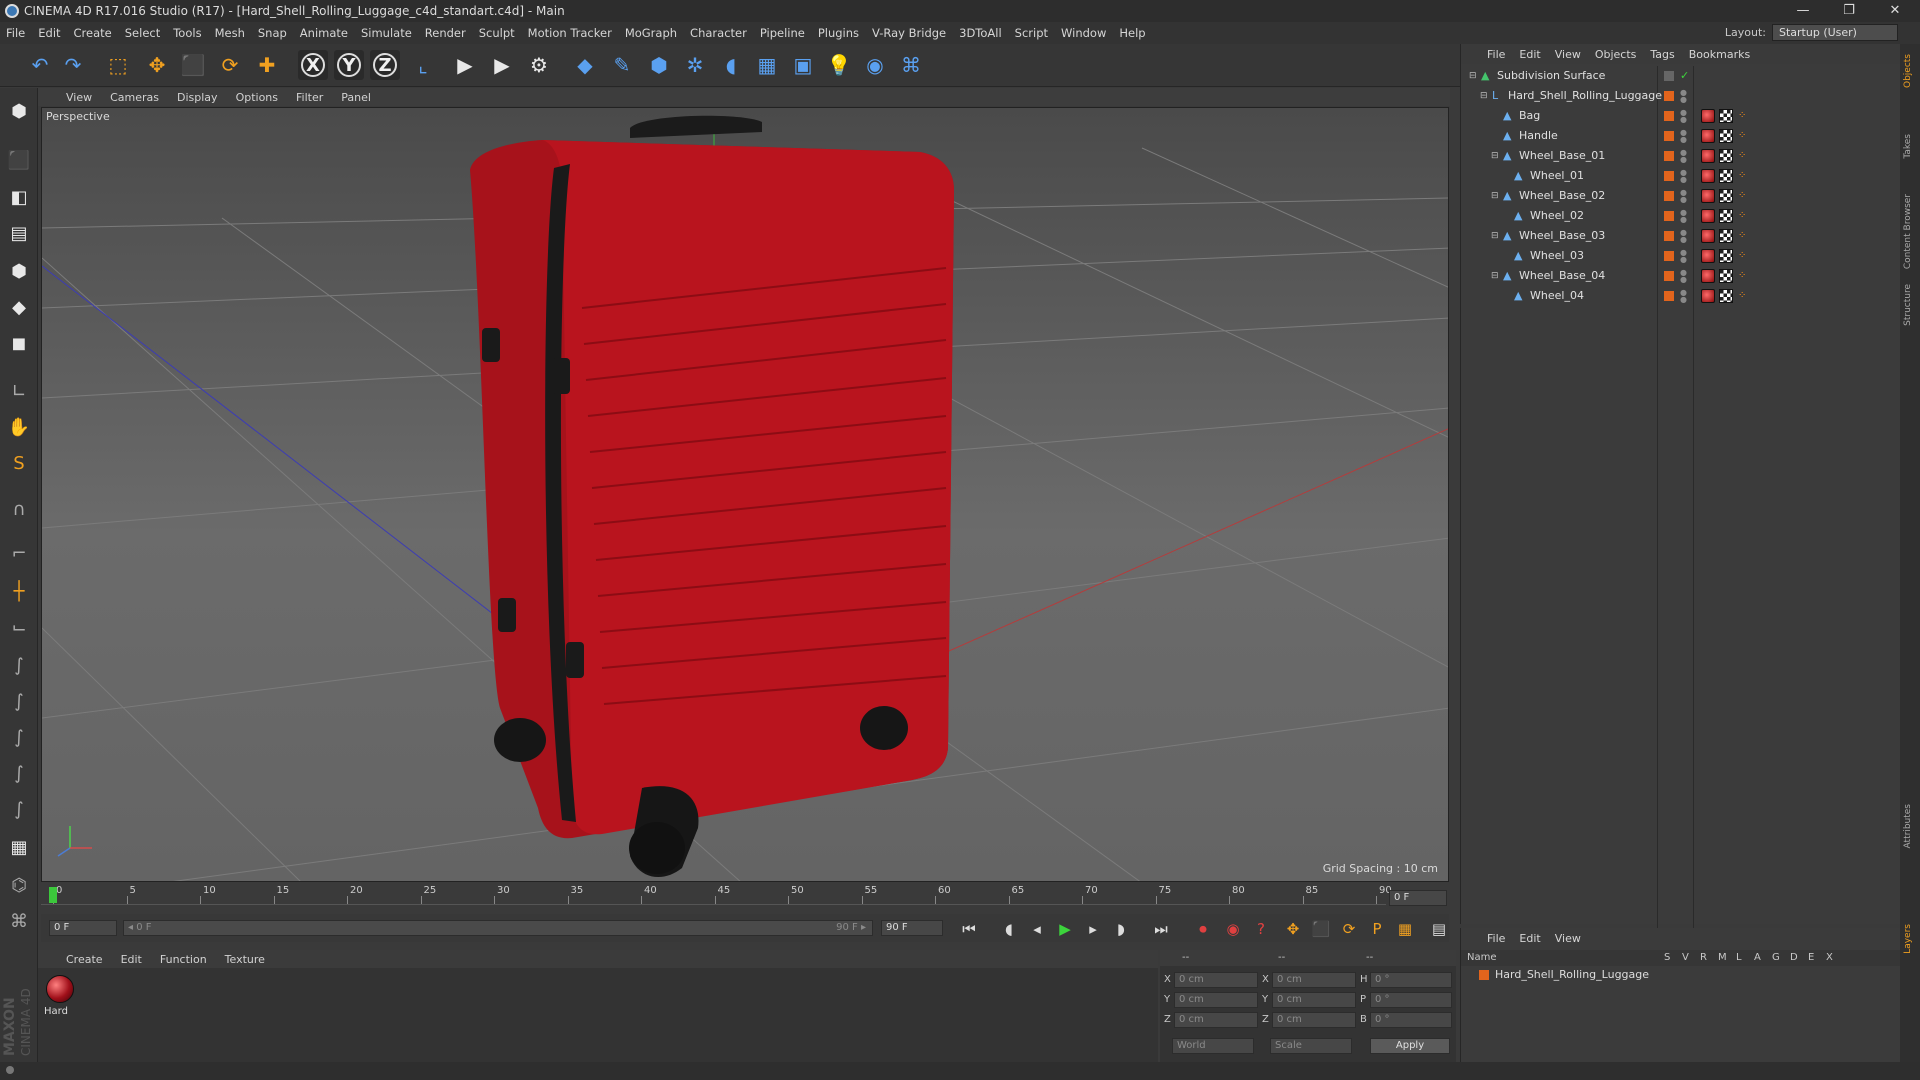 The width and height of the screenshot is (1920, 1080). Describe the element at coordinates (1829, 957) in the screenshot. I see `layer-col-x: X` at that location.